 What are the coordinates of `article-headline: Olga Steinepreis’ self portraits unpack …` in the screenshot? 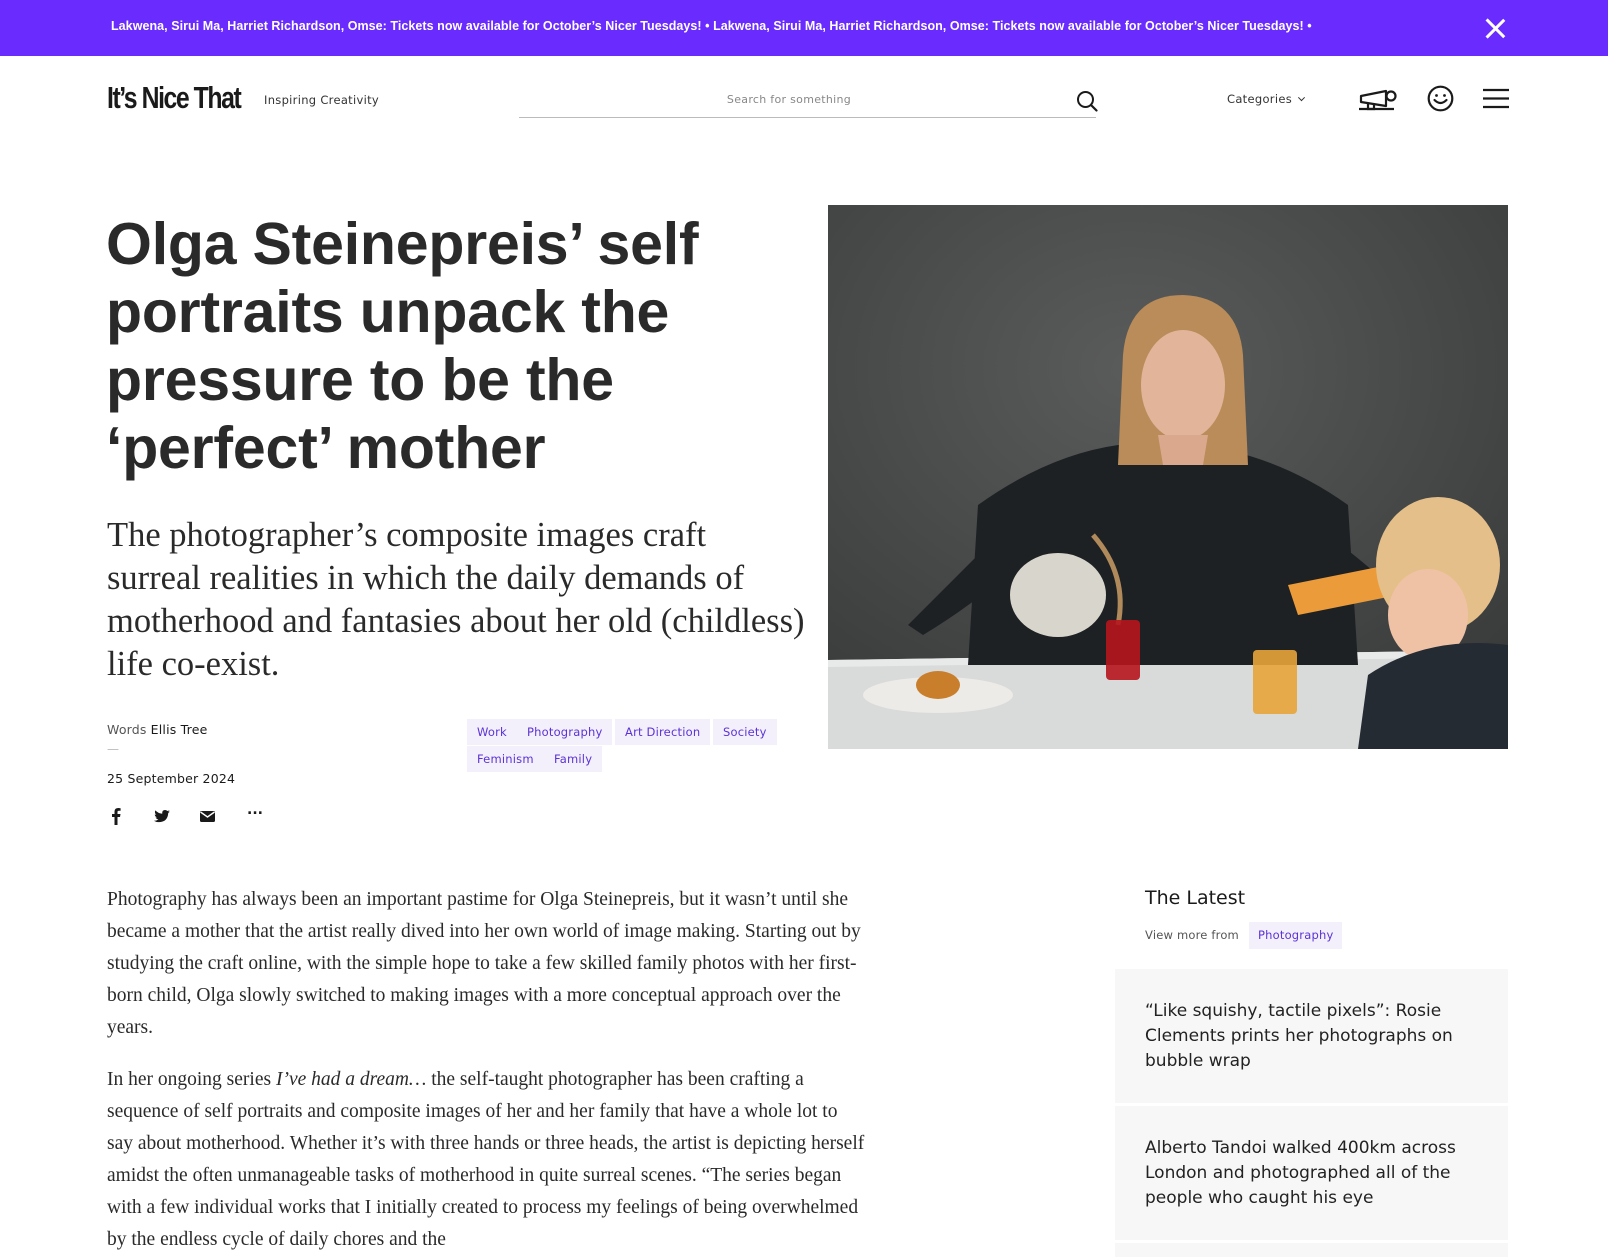 It's located at (402, 346).